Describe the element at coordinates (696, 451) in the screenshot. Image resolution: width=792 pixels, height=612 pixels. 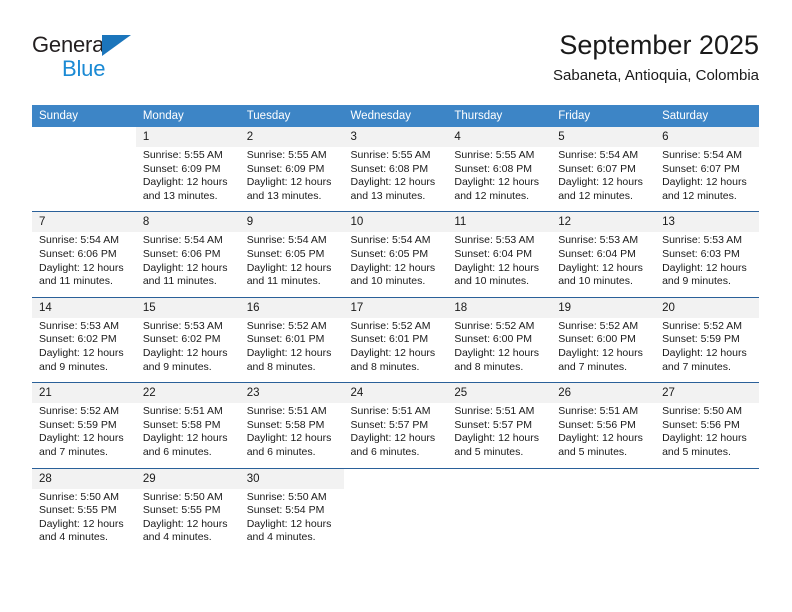
I see `day-info-line: and 5 minutes.` at that location.